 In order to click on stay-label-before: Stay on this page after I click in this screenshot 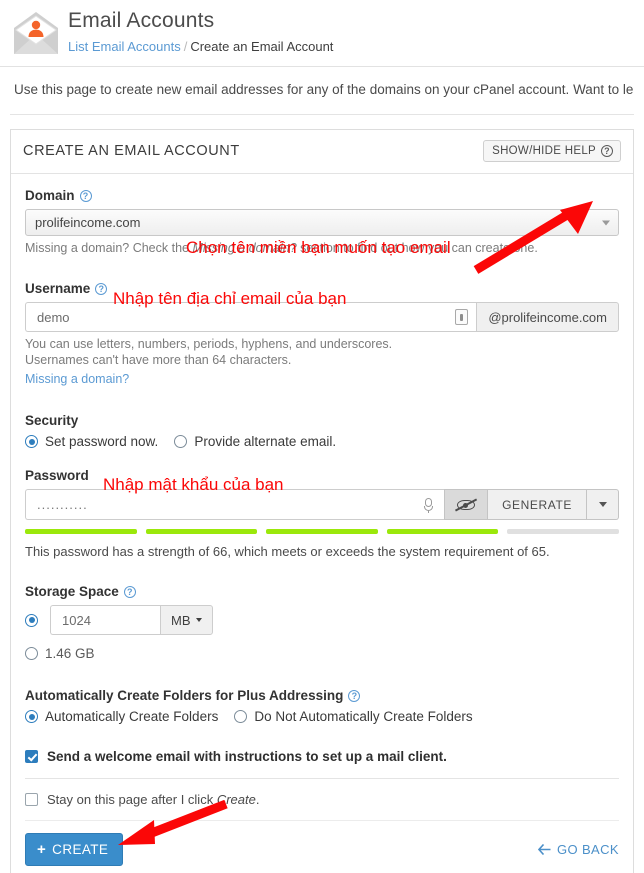, I will do `click(132, 799)`.